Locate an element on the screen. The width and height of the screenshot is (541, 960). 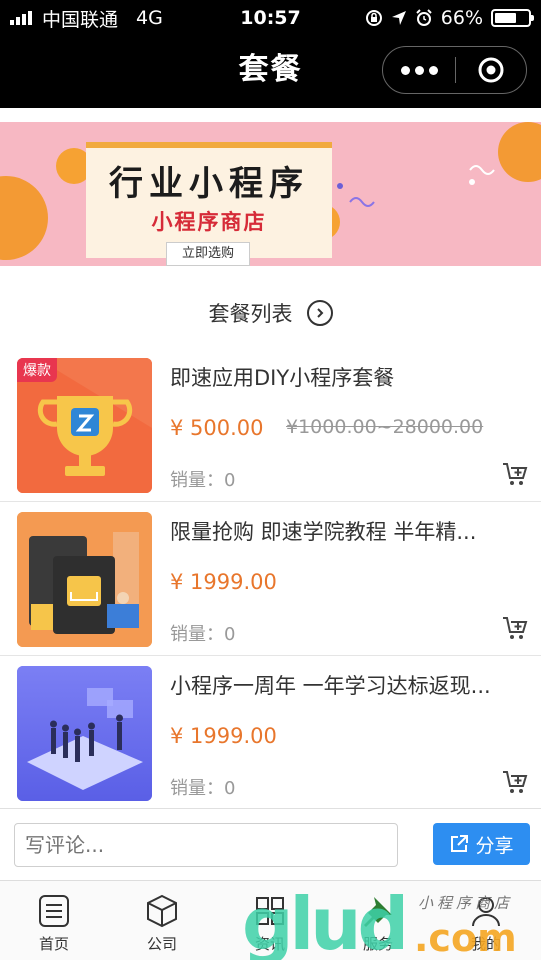
buy-now-button: 立即选购 is located at coordinates (208, 254).